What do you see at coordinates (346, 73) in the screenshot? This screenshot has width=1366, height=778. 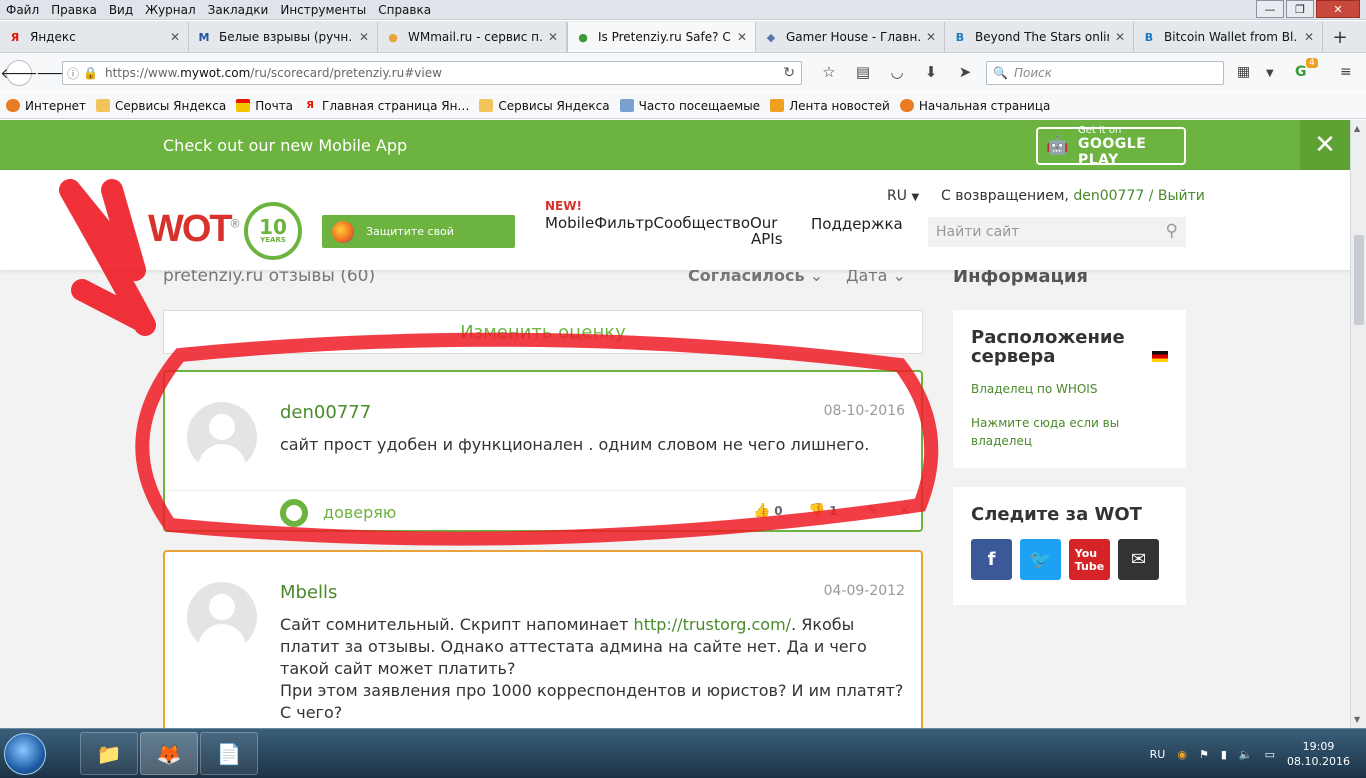 I see `url-path: /ru/scorecard/pretenziy.ru#view` at bounding box center [346, 73].